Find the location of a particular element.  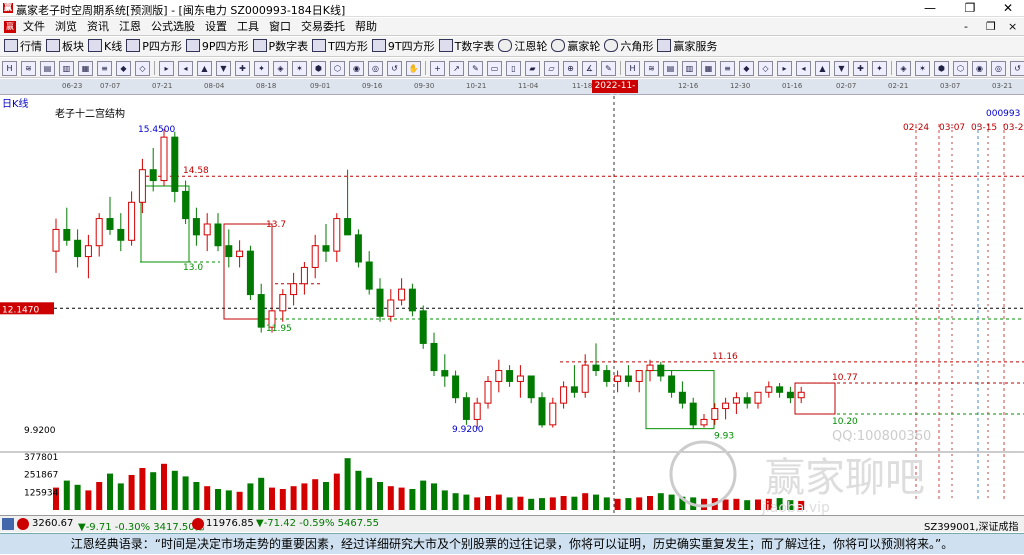

minimize-button: — is located at coordinates (930, 8).